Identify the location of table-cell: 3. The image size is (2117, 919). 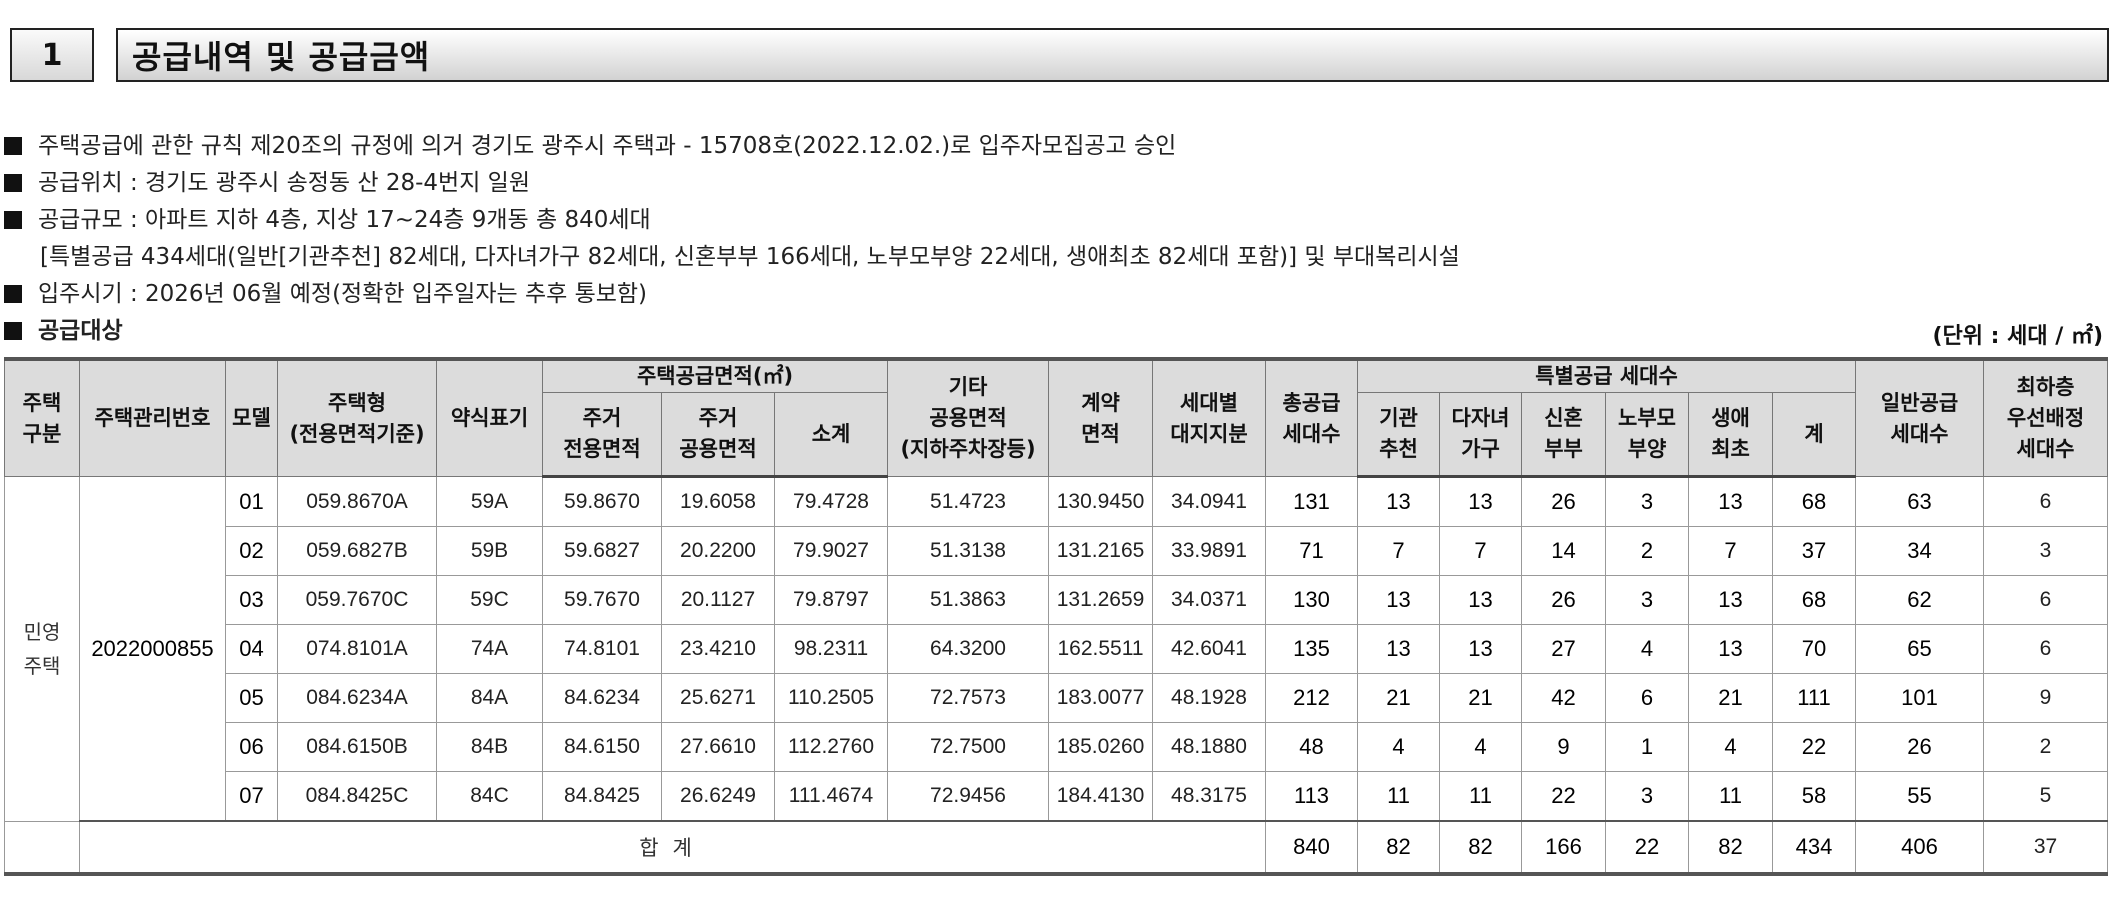
(1647, 600).